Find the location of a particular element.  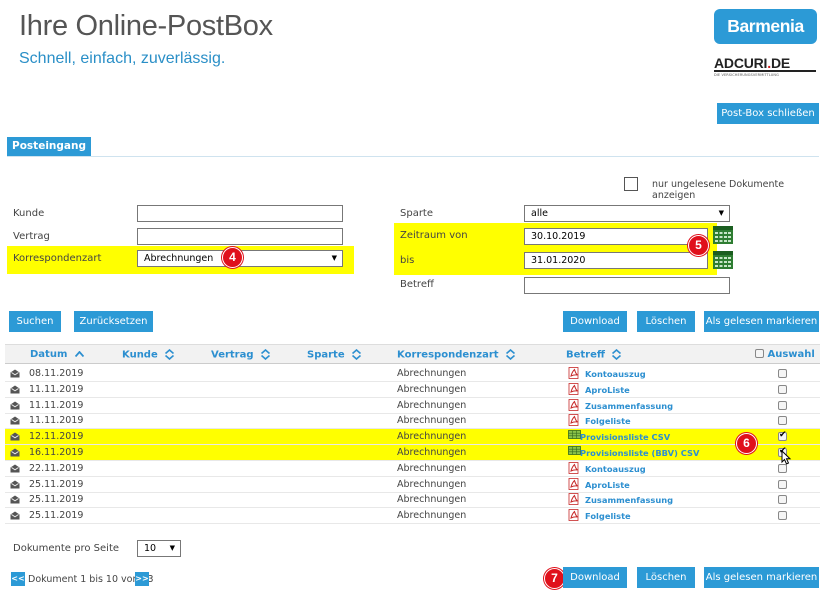

column-header-datum: Datum is located at coordinates (57, 354).